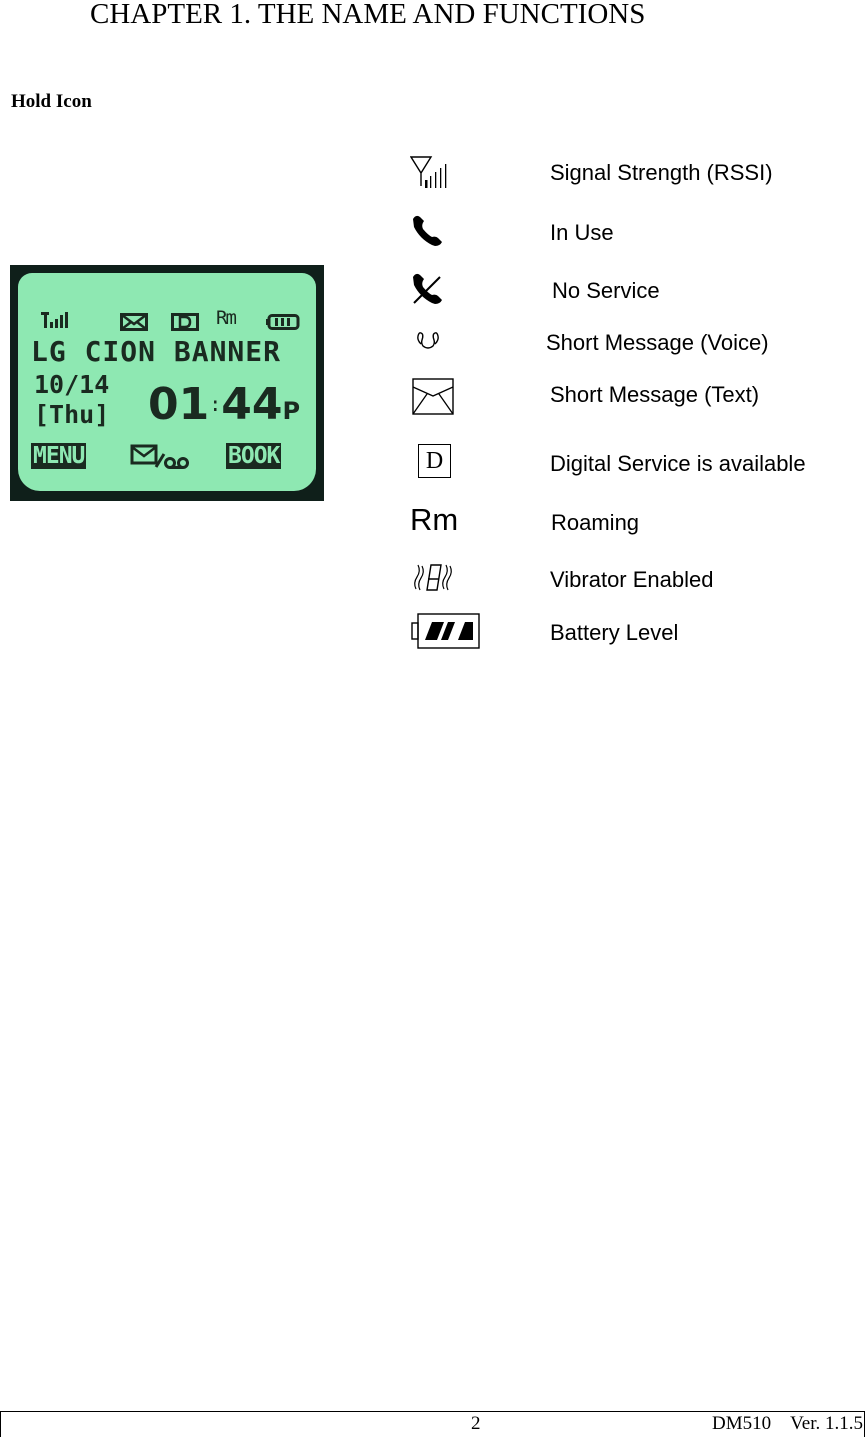  Describe the element at coordinates (476, 1423) in the screenshot. I see `page-number: 2` at that location.